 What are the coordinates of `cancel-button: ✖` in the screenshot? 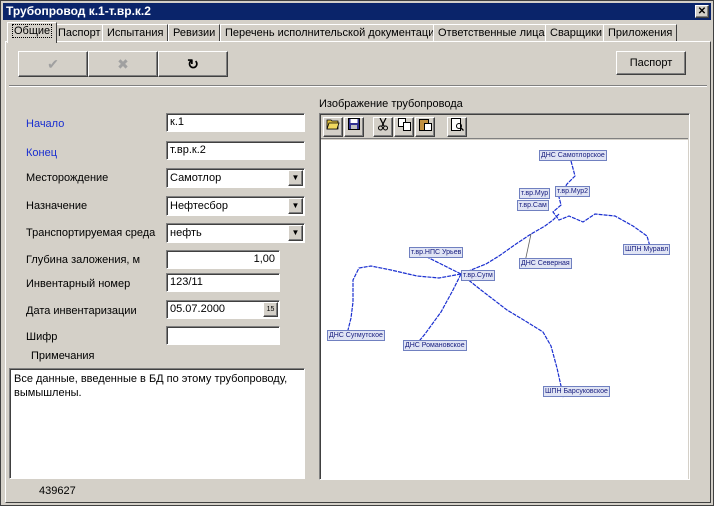 It's located at (123, 64).